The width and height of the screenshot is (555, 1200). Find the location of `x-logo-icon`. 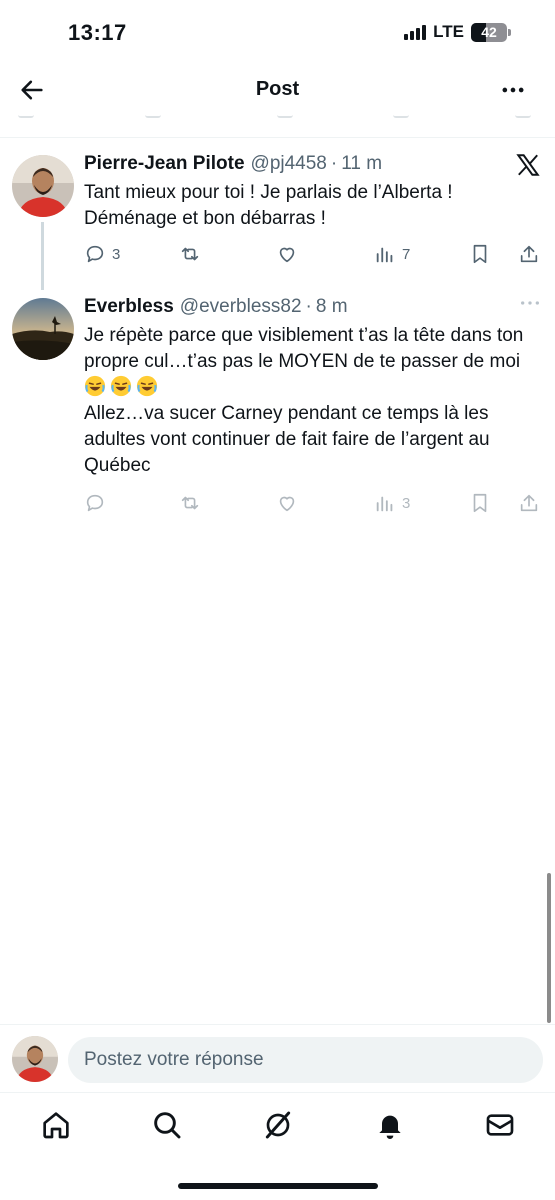

x-logo-icon is located at coordinates (528, 165).